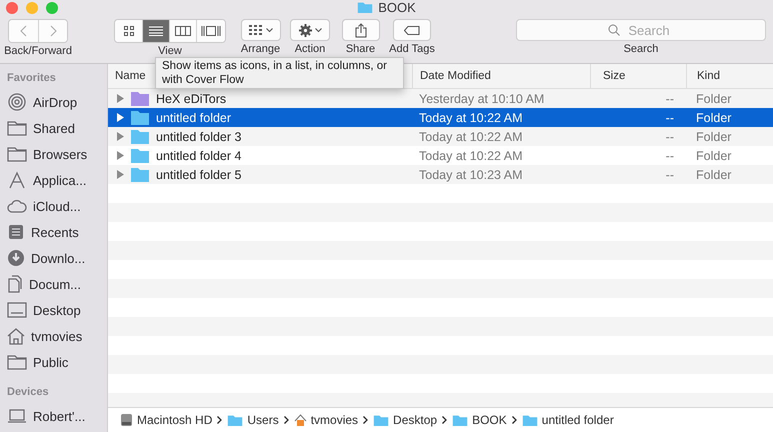 This screenshot has height=432, width=773. I want to click on file-row: untitled folder 5 Today at 10:23 AM -- Folder, so click(440, 174).